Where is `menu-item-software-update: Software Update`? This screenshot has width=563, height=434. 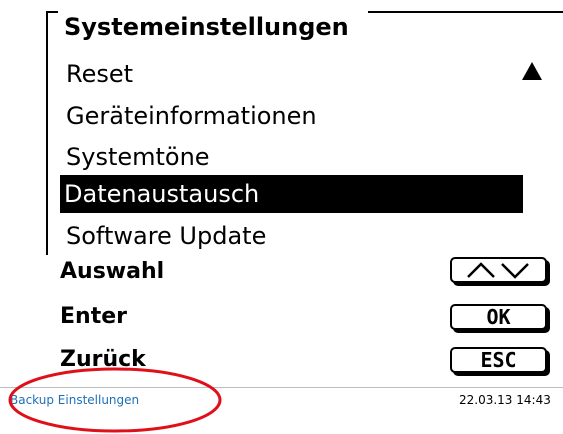 menu-item-software-update: Software Update is located at coordinates (163, 236).